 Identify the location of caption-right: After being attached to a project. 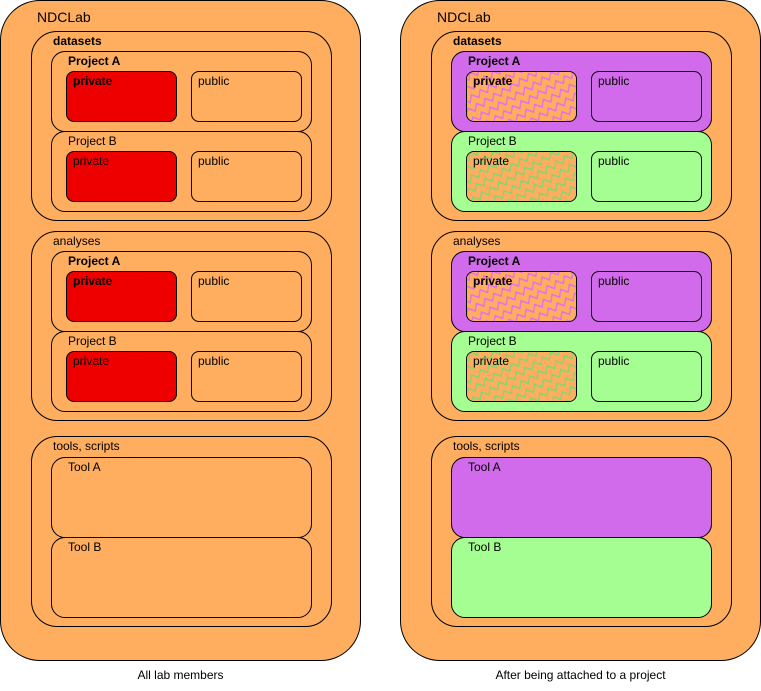
(580, 675).